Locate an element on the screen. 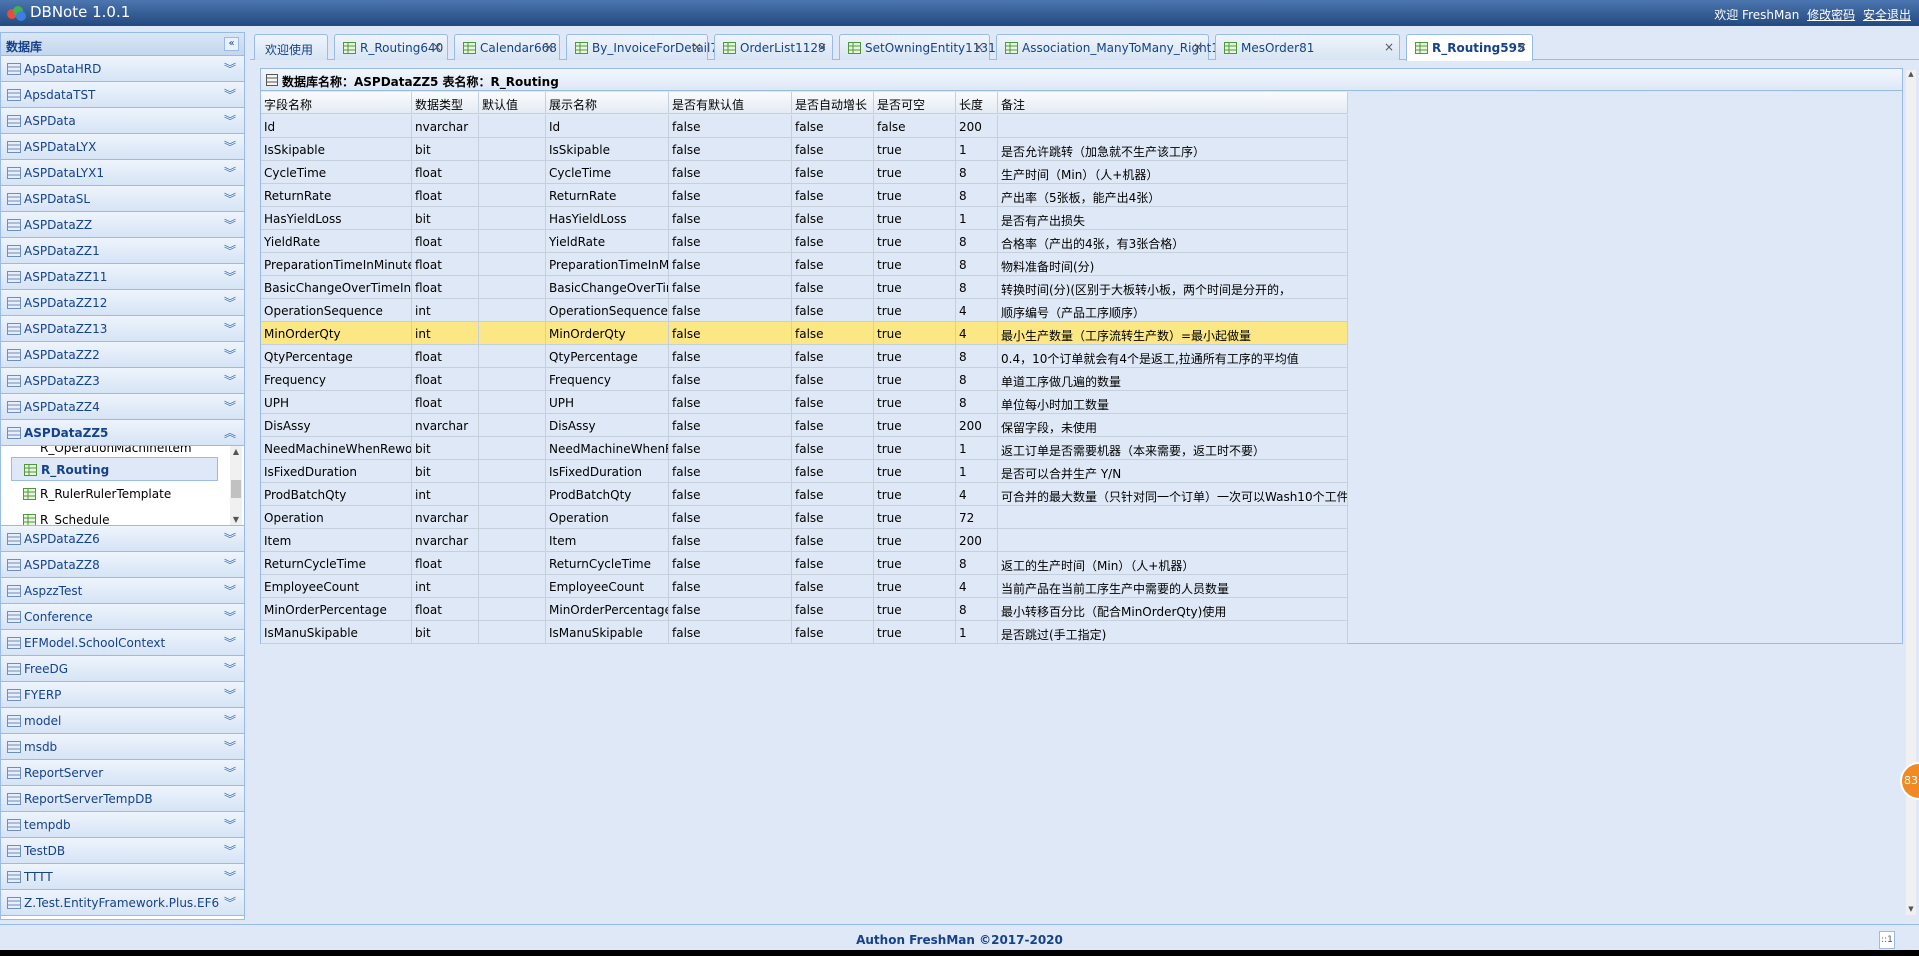 This screenshot has width=1919, height=956. database-item: msdb ︾ is located at coordinates (122, 747).